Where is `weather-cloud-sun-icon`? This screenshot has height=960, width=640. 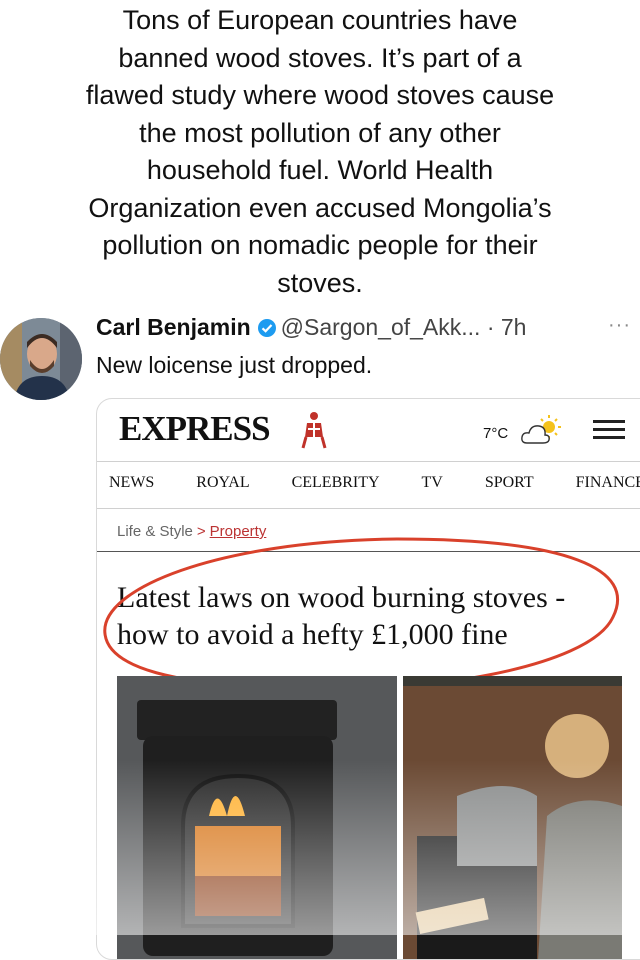 weather-cloud-sun-icon is located at coordinates (541, 433).